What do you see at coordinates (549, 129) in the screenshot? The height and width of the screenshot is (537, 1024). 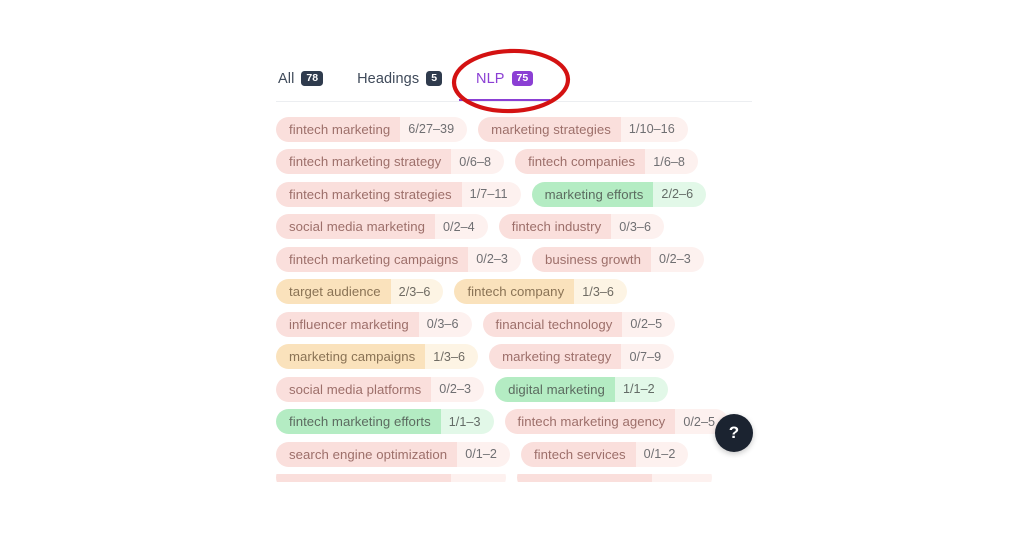 I see `nlp-term-label: marketing strategies` at bounding box center [549, 129].